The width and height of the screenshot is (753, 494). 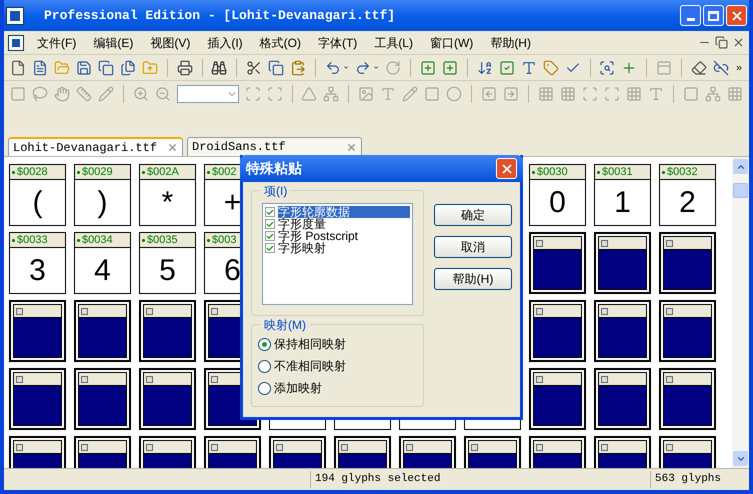 What do you see at coordinates (37, 195) in the screenshot?
I see `glyph-cell: $0028 (` at bounding box center [37, 195].